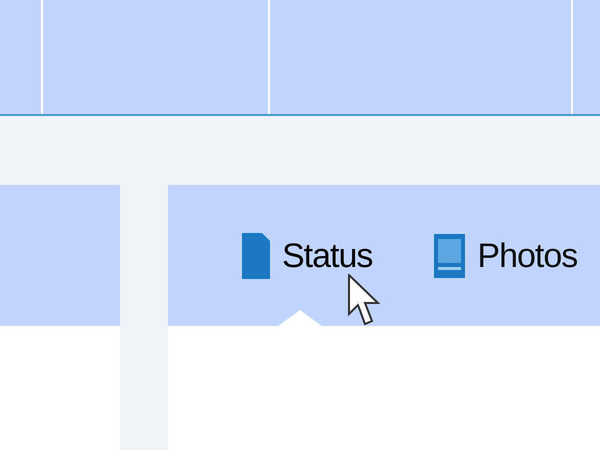  I want to click on photo-frame-icon, so click(450, 256).